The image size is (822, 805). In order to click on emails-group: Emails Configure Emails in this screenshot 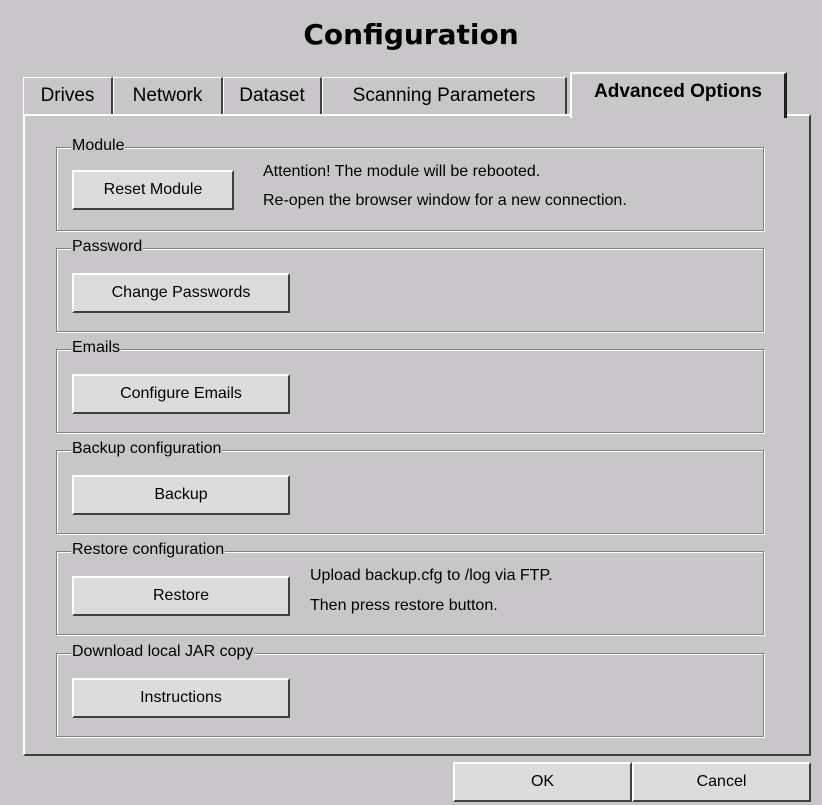, I will do `click(410, 385)`.